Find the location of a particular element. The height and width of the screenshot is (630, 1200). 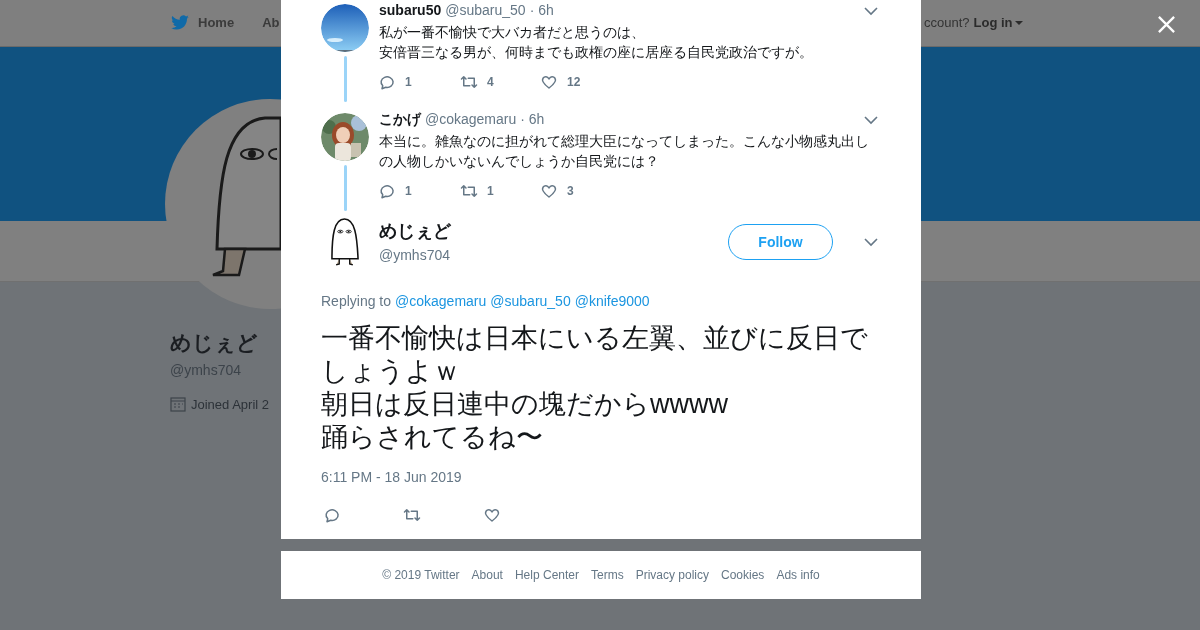

tweet-text: 一番不愉快は日本にいる左翼、並びに反日でしょうよｗ is located at coordinates (595, 355).